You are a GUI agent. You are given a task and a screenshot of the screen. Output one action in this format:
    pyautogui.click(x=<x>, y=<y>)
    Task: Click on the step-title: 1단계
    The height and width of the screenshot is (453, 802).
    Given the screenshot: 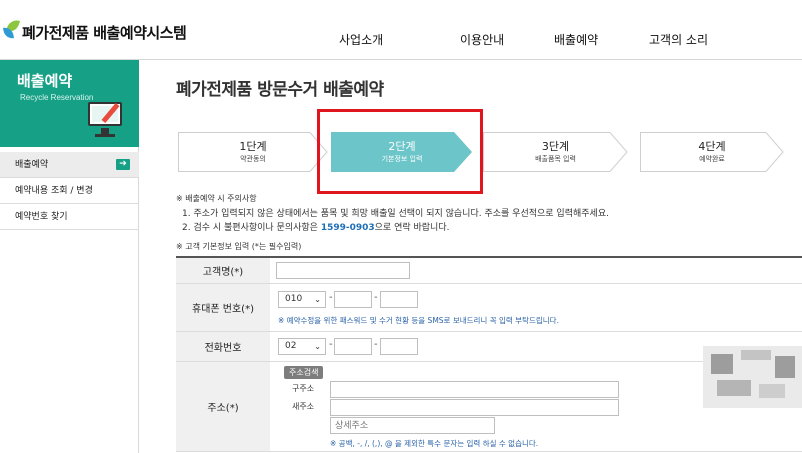 What is the action you would take?
    pyautogui.click(x=253, y=146)
    